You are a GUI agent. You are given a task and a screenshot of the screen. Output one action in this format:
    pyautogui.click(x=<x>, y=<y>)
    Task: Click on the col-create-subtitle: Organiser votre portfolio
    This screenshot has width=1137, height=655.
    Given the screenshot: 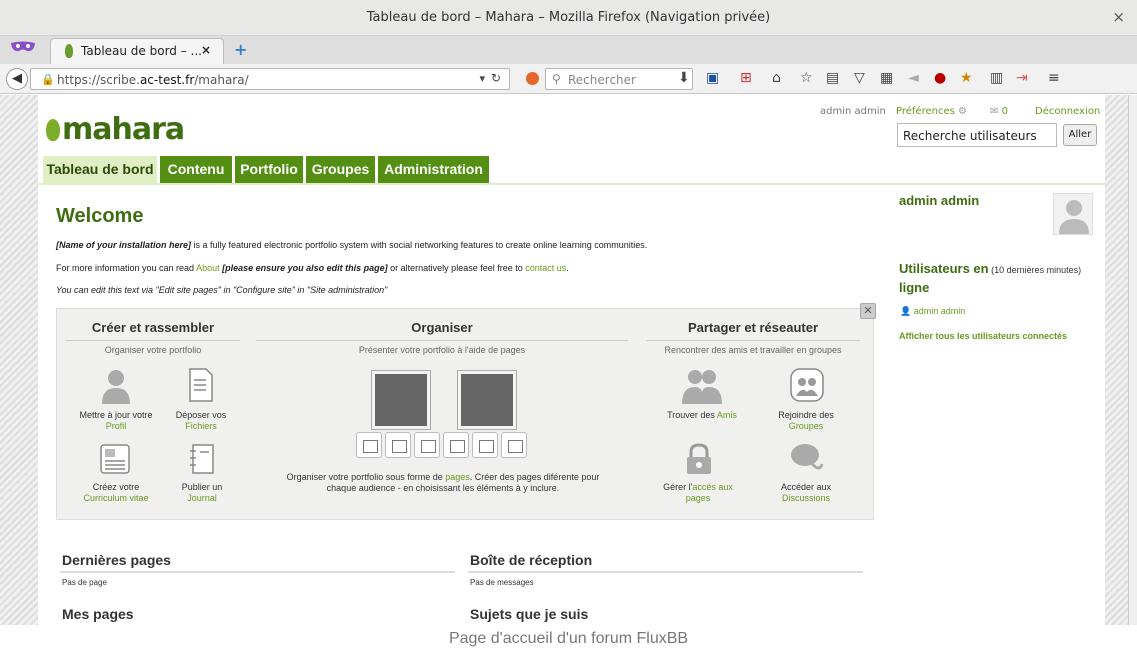 What is the action you would take?
    pyautogui.click(x=153, y=347)
    